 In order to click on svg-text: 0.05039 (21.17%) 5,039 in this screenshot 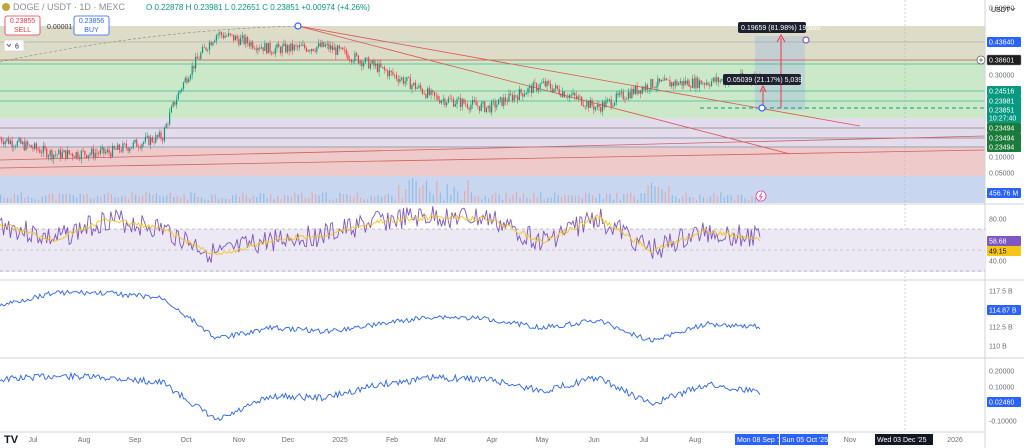, I will do `click(764, 80)`.